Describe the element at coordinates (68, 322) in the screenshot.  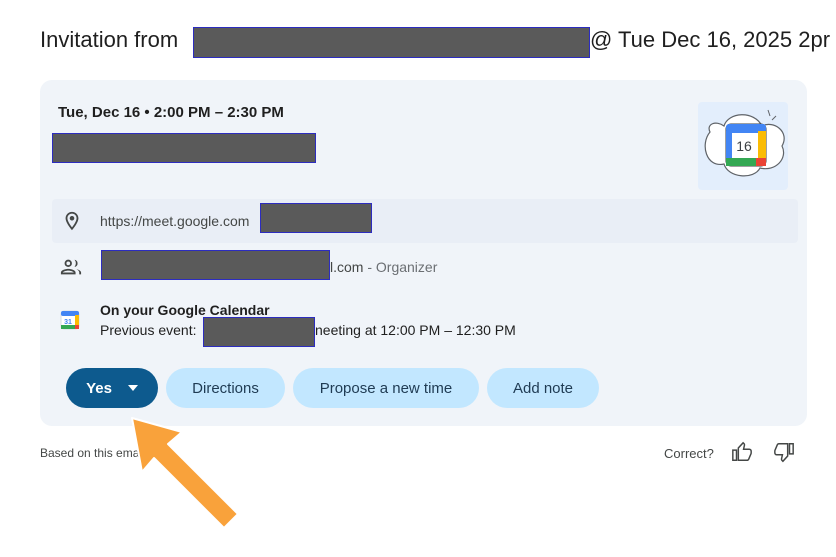
I see `calendar-icon-text: 31` at that location.